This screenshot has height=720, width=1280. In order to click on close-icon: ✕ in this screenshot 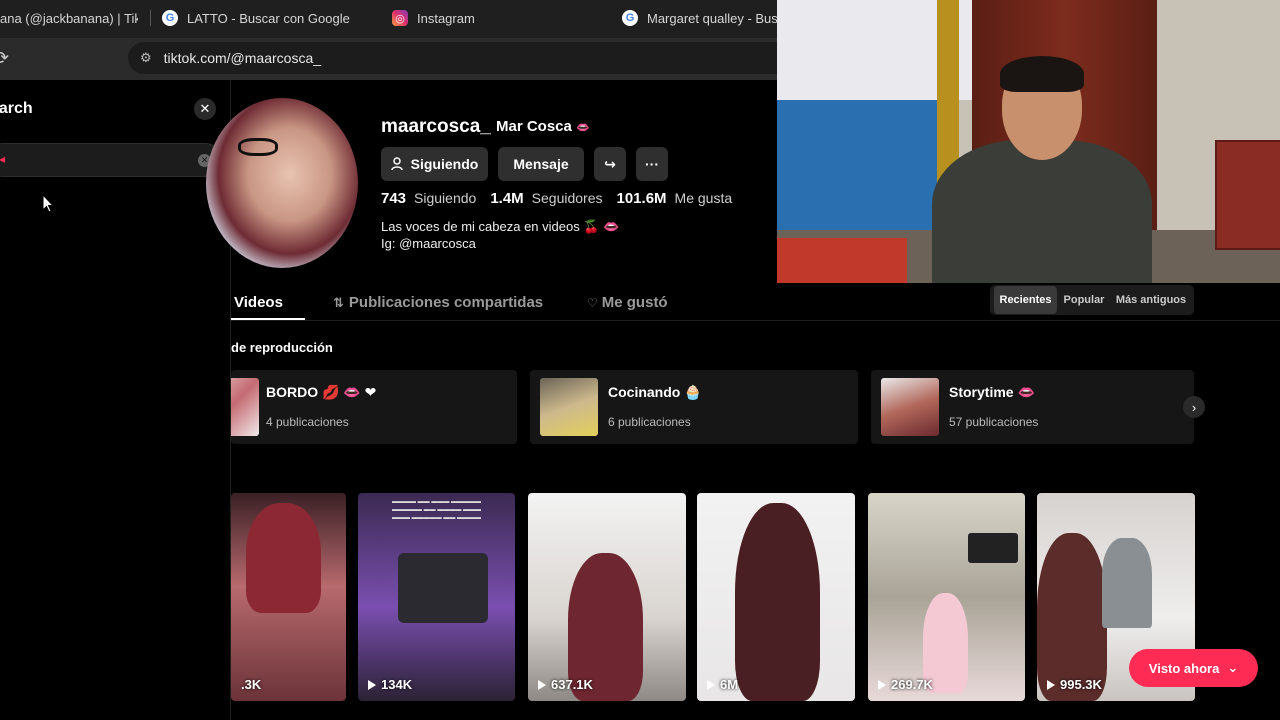, I will do `click(205, 108)`.